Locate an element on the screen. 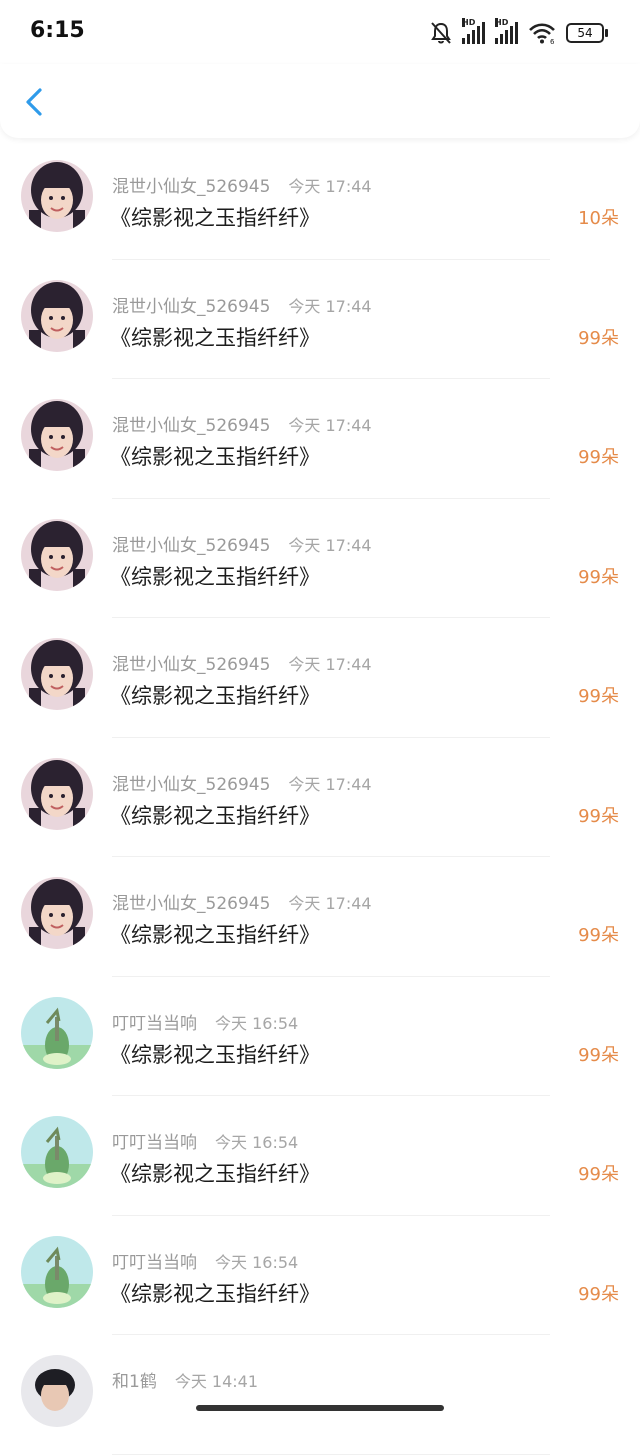 The image size is (640, 1455). list-item: 和1鹤 今天 14:41 is located at coordinates (320, 1395).